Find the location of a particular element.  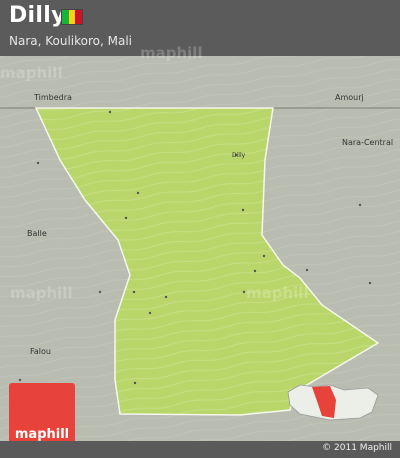

place-dilly: Dilly is located at coordinates (239, 155).